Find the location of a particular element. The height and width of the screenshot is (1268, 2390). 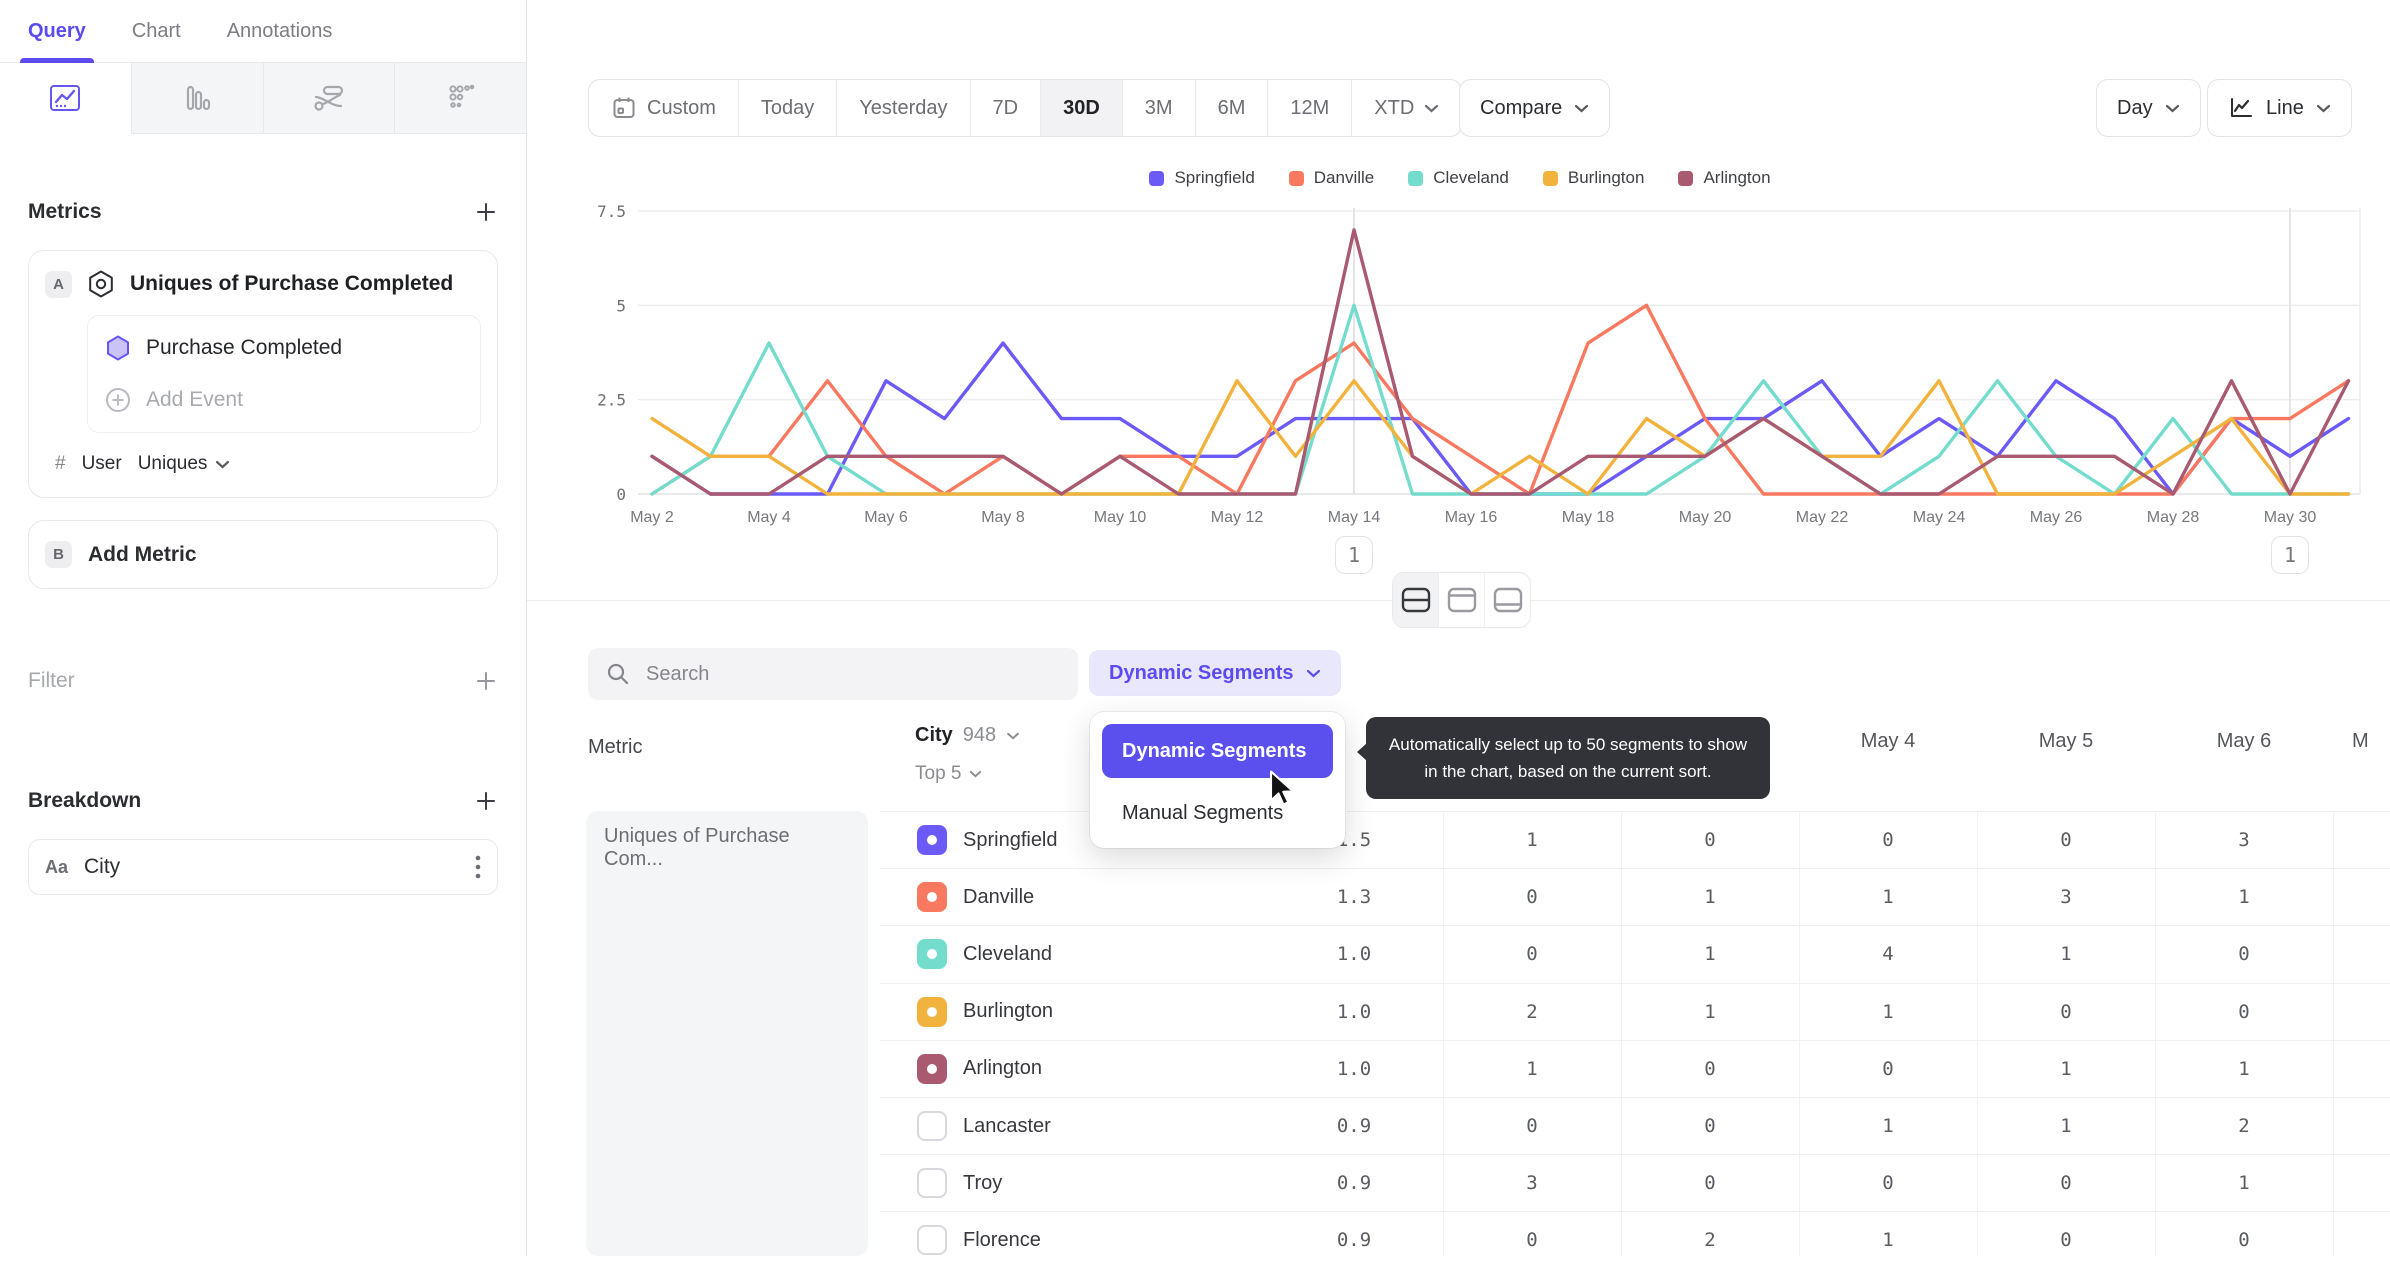

metric-b-badge: B is located at coordinates (58, 554).